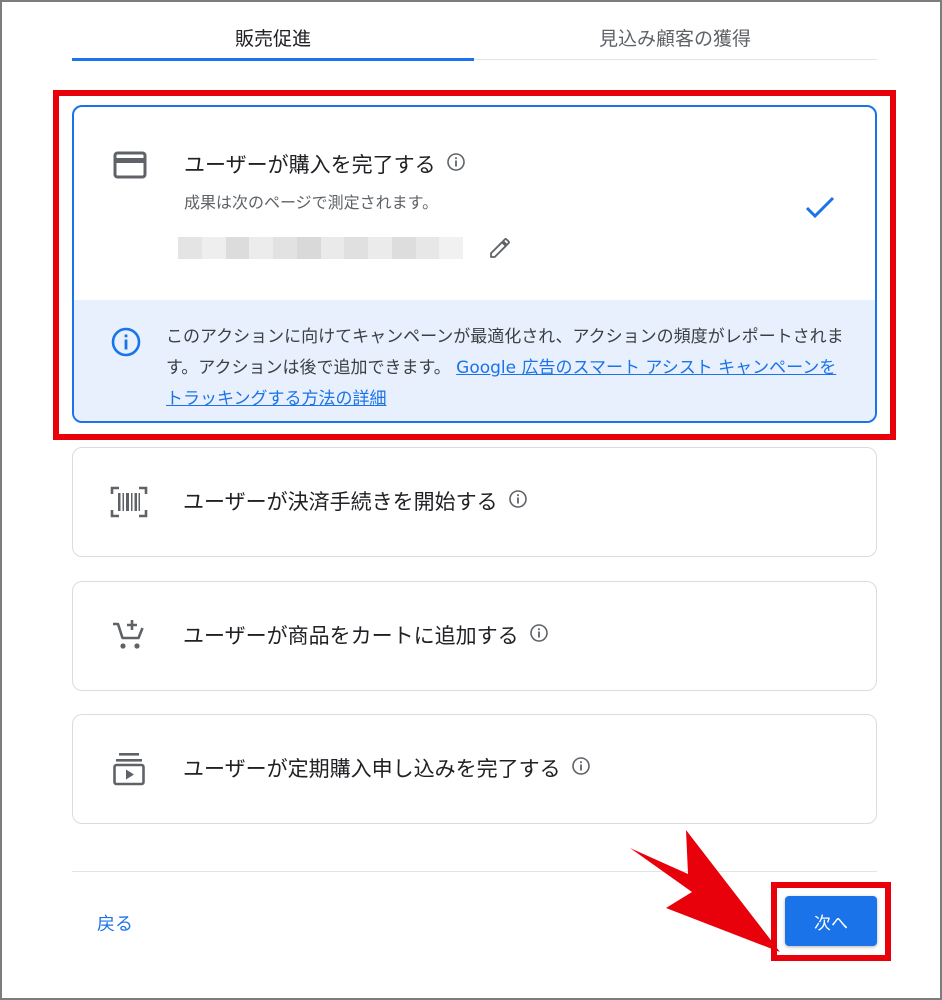  I want to click on conversion-option-add-to-cart: ユーザーが商品をカートに追加する, so click(474, 636).